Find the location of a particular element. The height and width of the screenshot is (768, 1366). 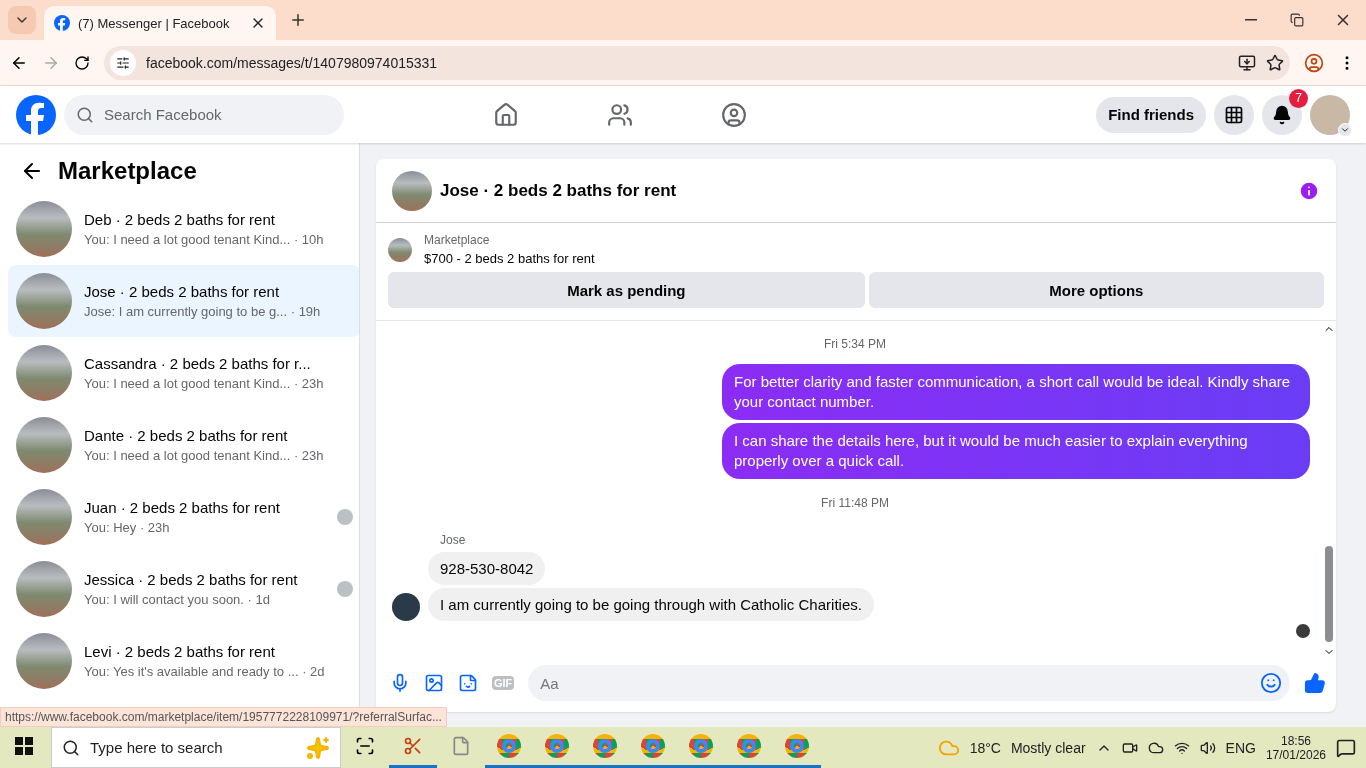

plus-icon is located at coordinates (298, 20).